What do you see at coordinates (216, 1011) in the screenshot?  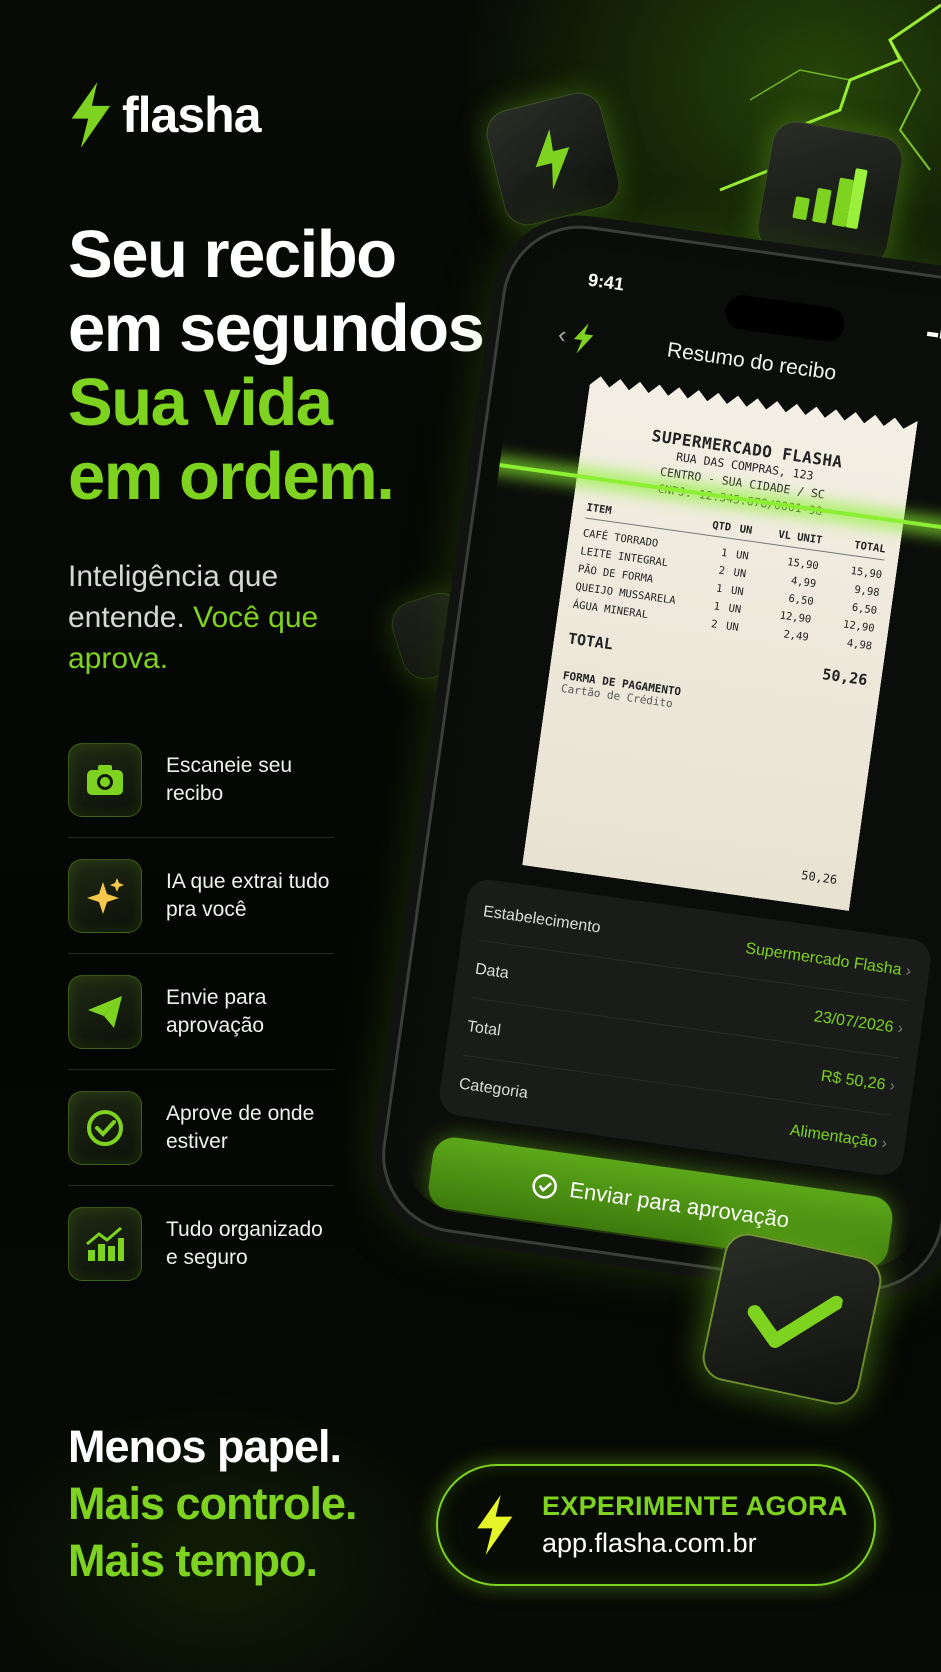 I see `feature-text: Envie para aprovação` at bounding box center [216, 1011].